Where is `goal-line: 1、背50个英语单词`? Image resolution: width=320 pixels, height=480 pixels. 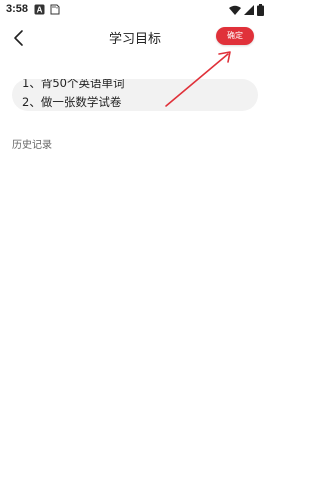 goal-line: 1、背50个英语单词 is located at coordinates (73, 84).